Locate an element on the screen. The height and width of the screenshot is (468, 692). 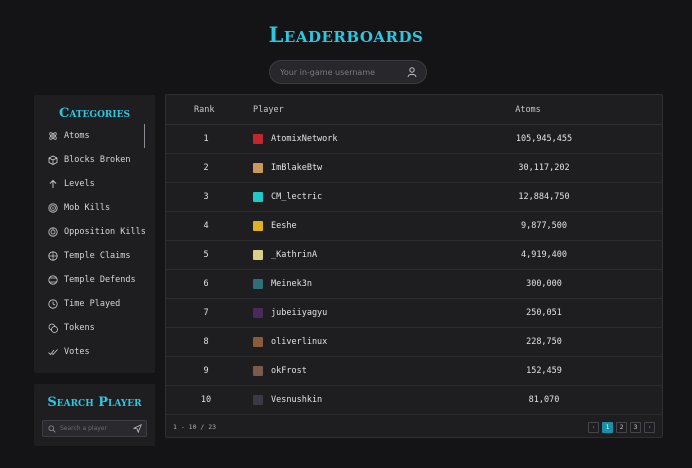
table-row: 3 CM_lectric 12,884,750 is located at coordinates (414, 197).